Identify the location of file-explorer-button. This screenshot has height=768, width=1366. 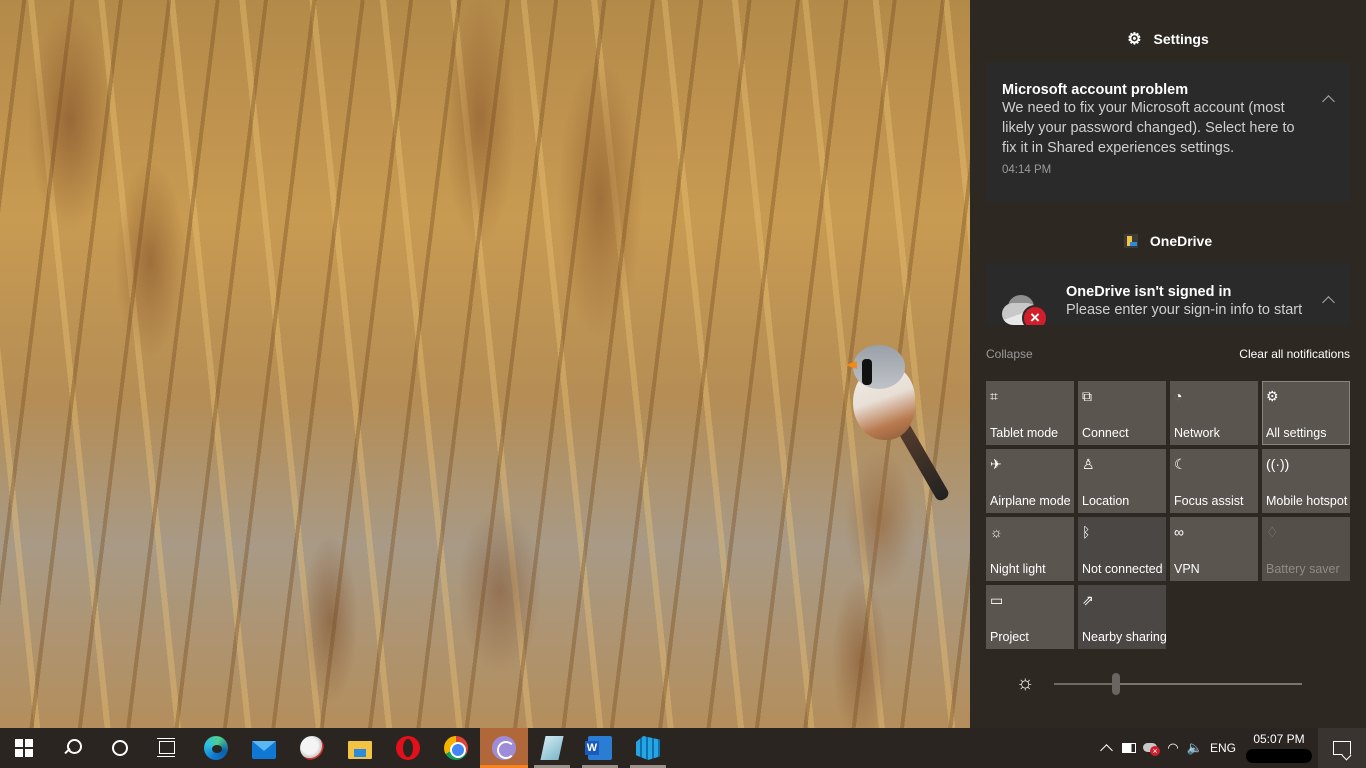
(360, 748).